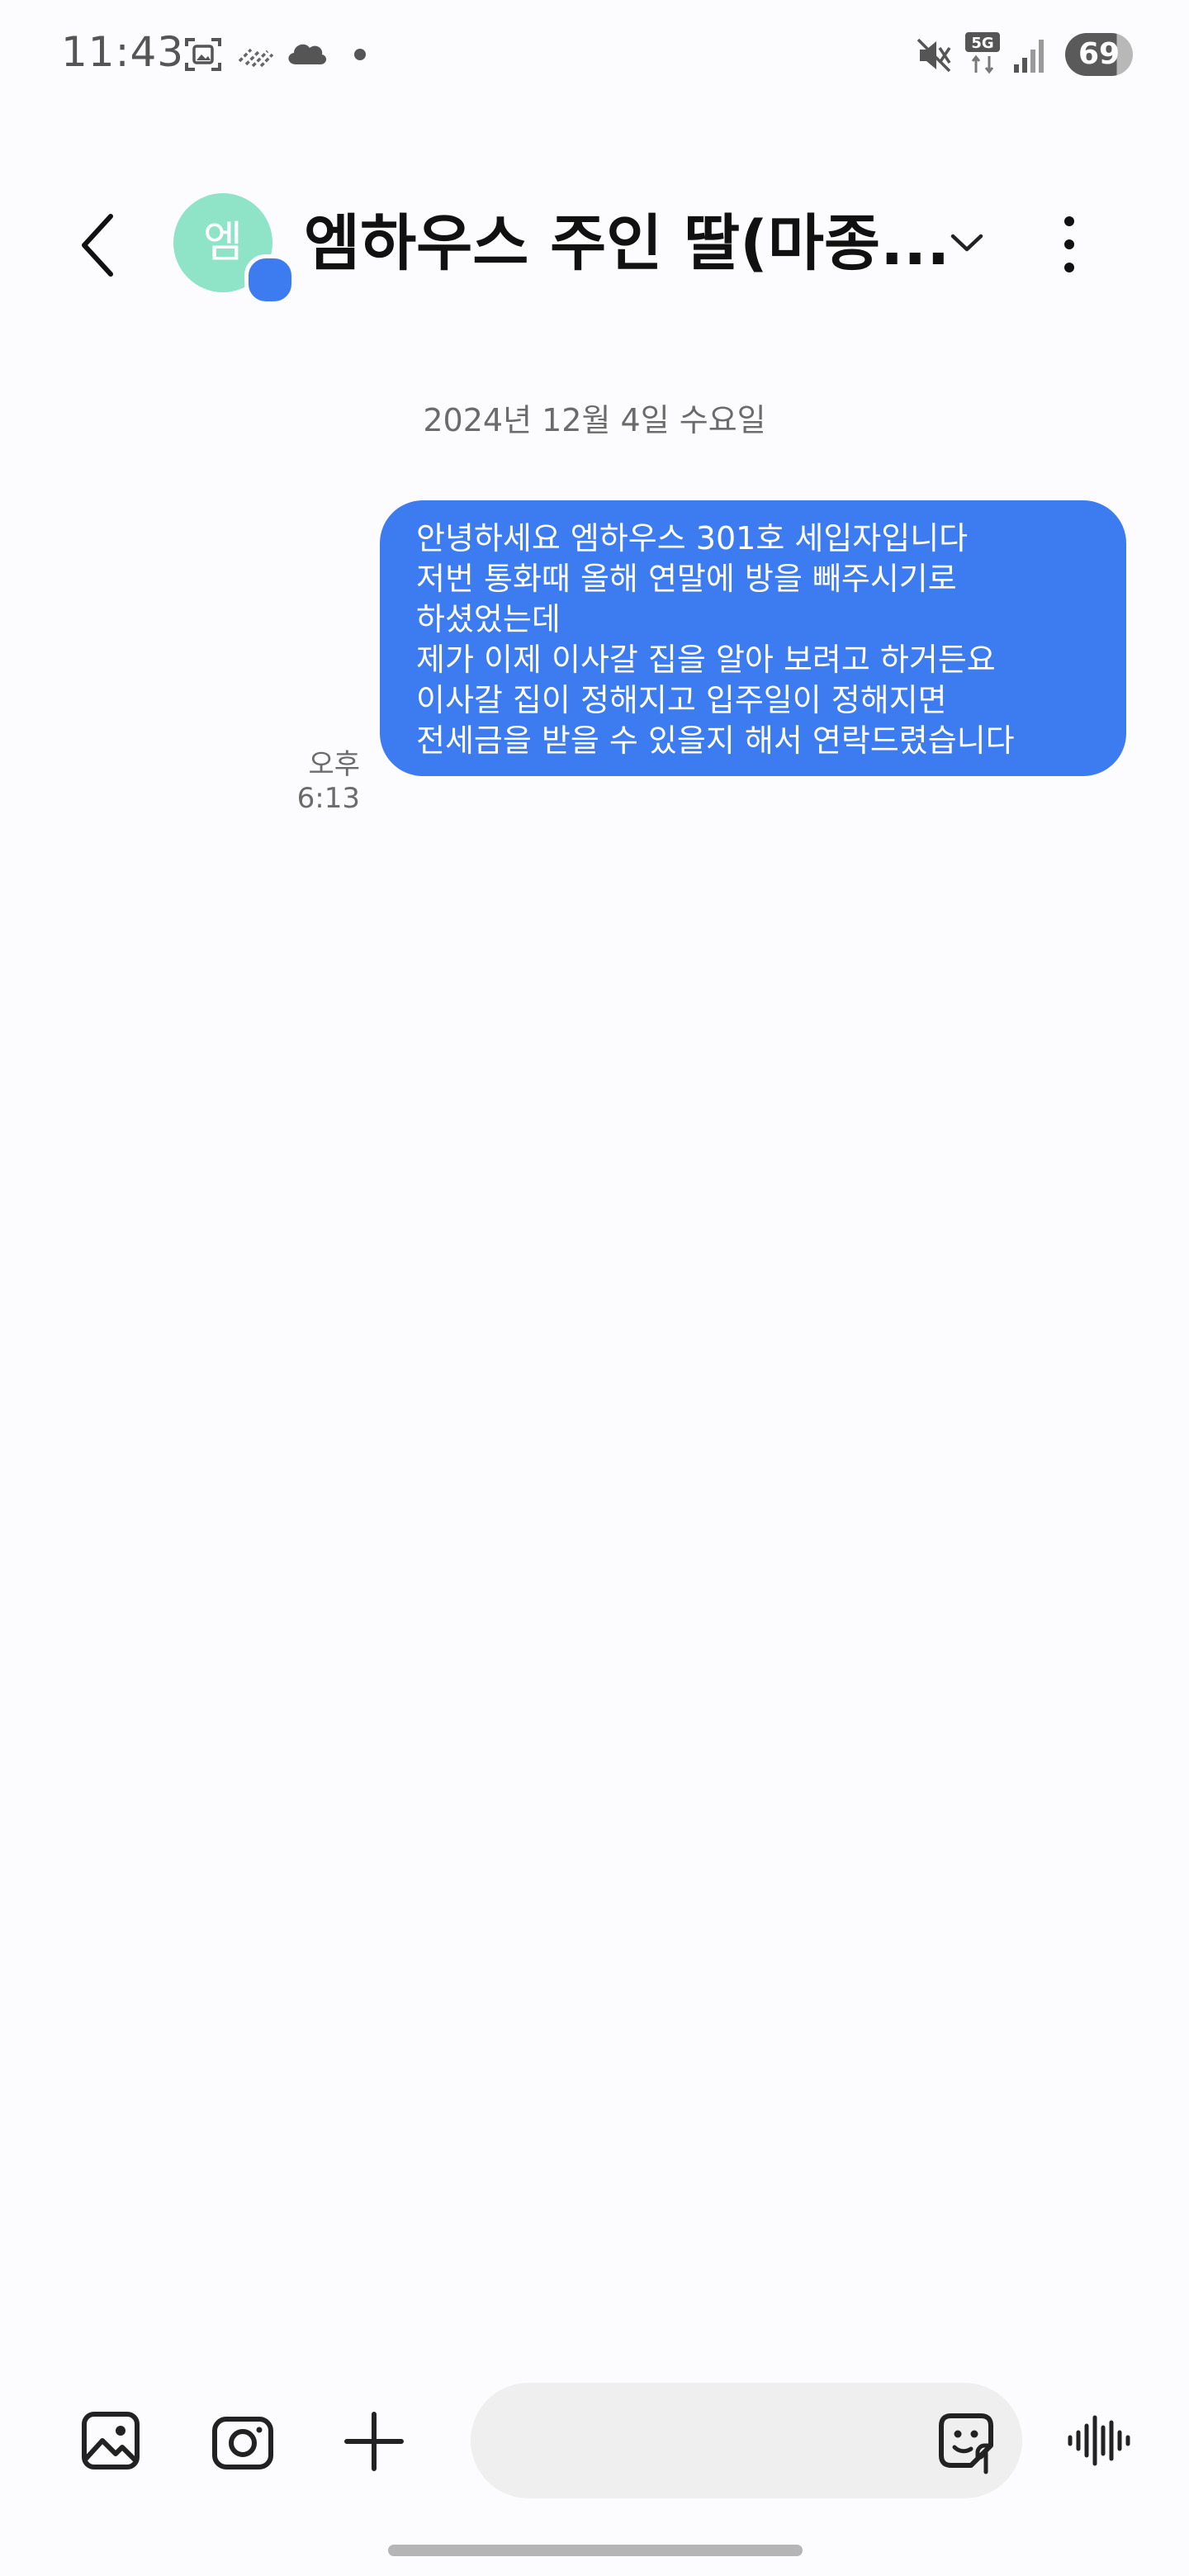 The image size is (1189, 2576). Describe the element at coordinates (1099, 54) in the screenshot. I see `battery-icon: 69` at that location.